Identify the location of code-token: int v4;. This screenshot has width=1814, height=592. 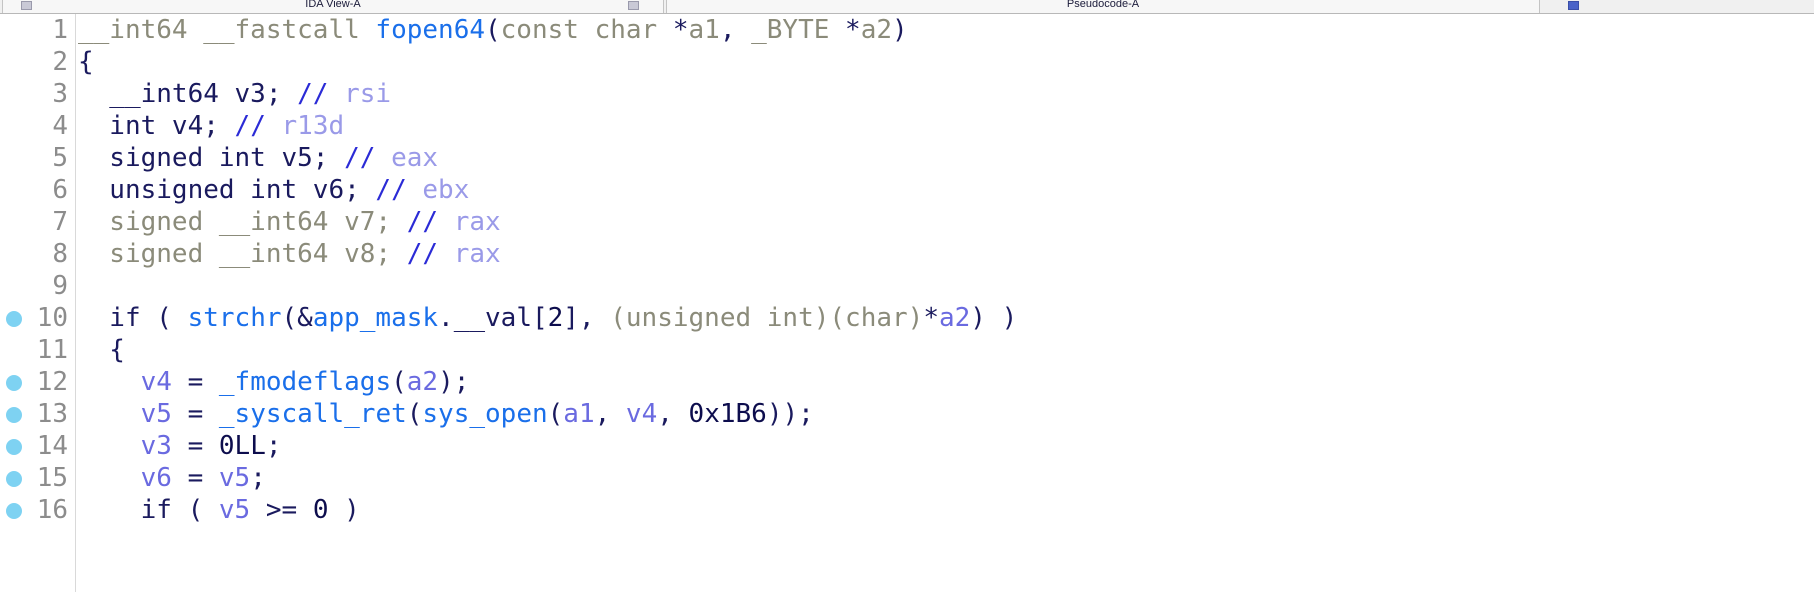
(148, 126).